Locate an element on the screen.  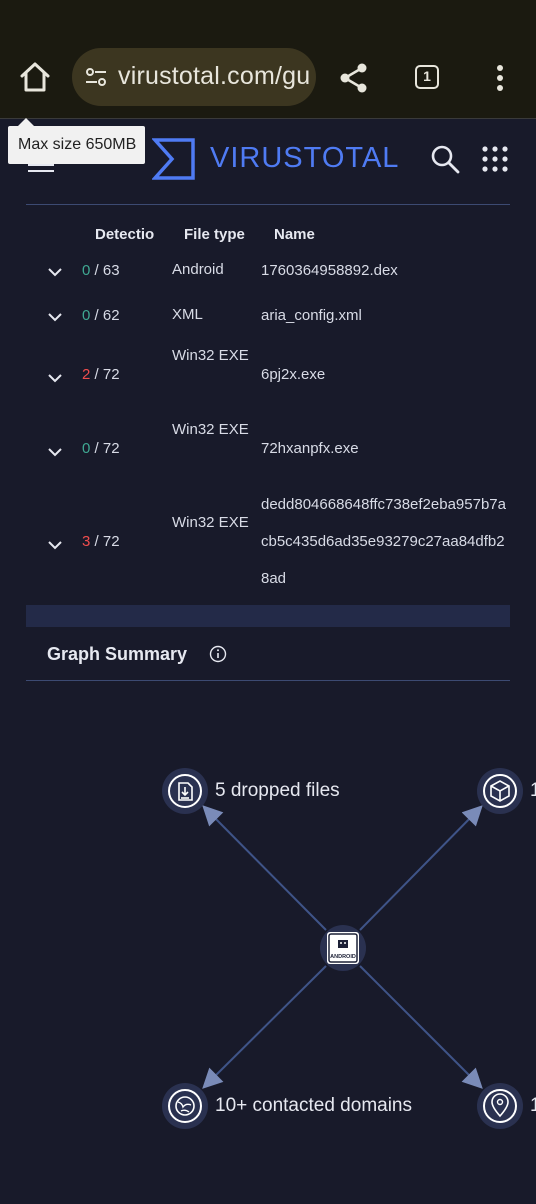
contacted-domains-label: 10+ contacted domains is located at coordinates (313, 1106).